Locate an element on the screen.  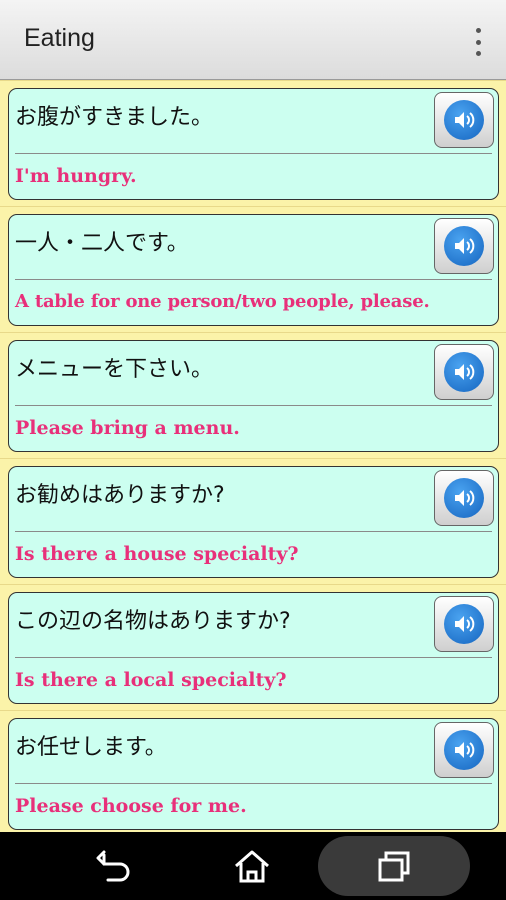
english-translation: Please choose for me. is located at coordinates (131, 806).